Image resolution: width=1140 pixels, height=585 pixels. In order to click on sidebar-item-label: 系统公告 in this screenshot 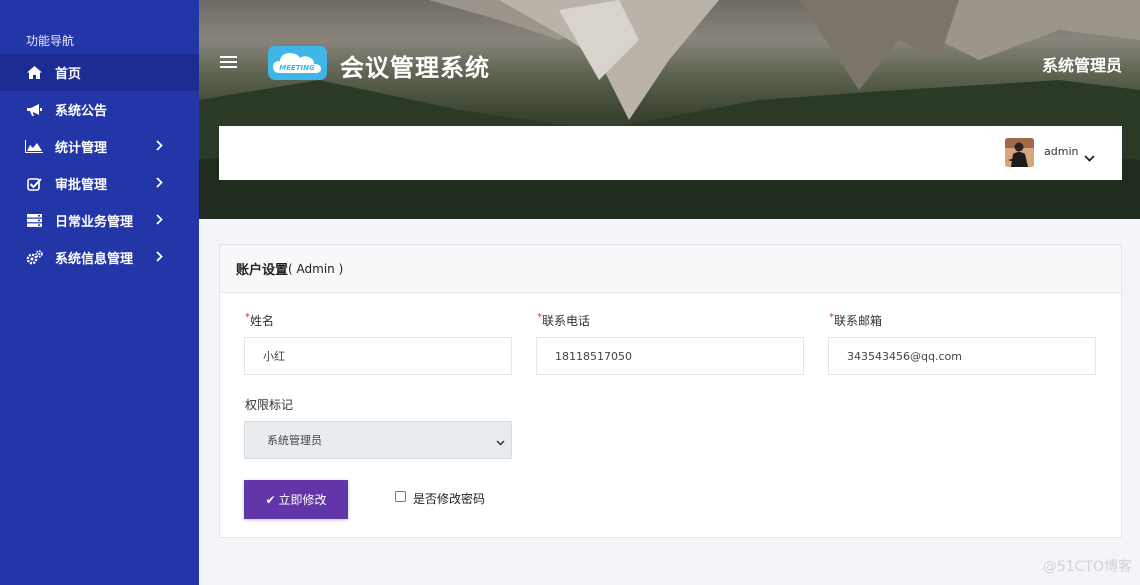, I will do `click(81, 111)`.